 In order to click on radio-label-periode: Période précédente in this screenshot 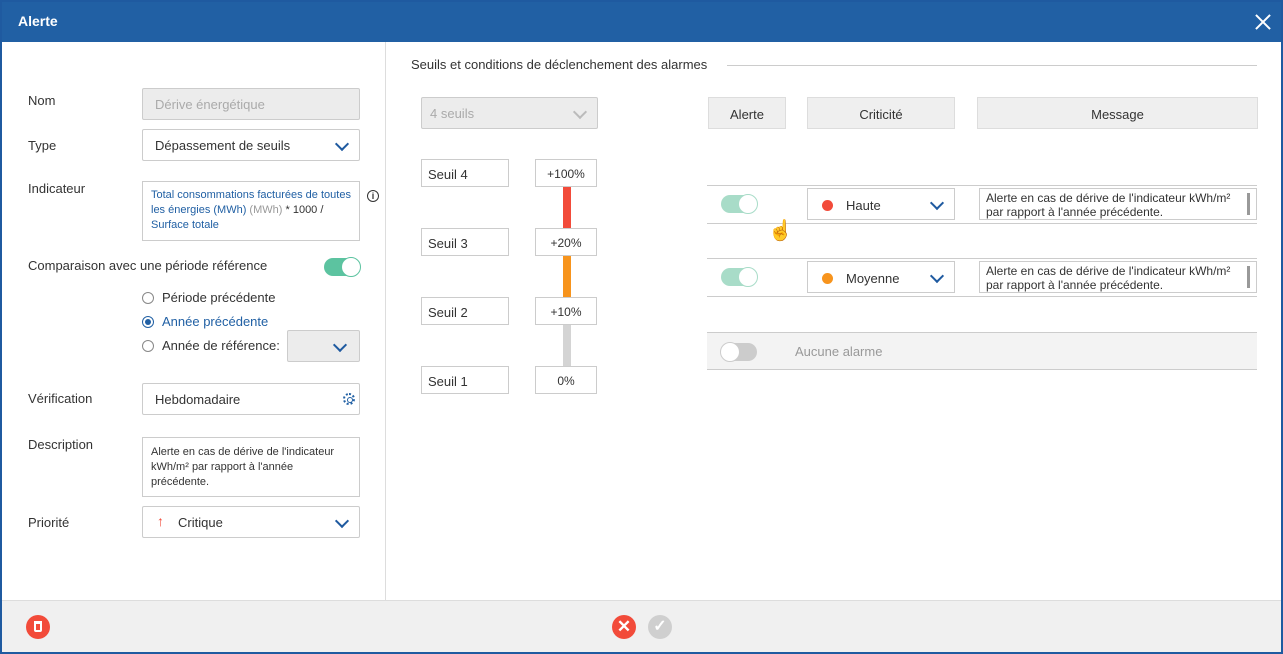, I will do `click(219, 297)`.